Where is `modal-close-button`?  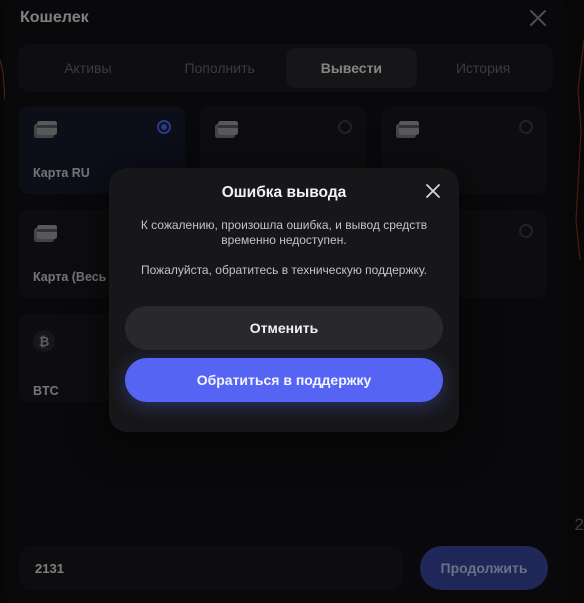
modal-close-button is located at coordinates (433, 191).